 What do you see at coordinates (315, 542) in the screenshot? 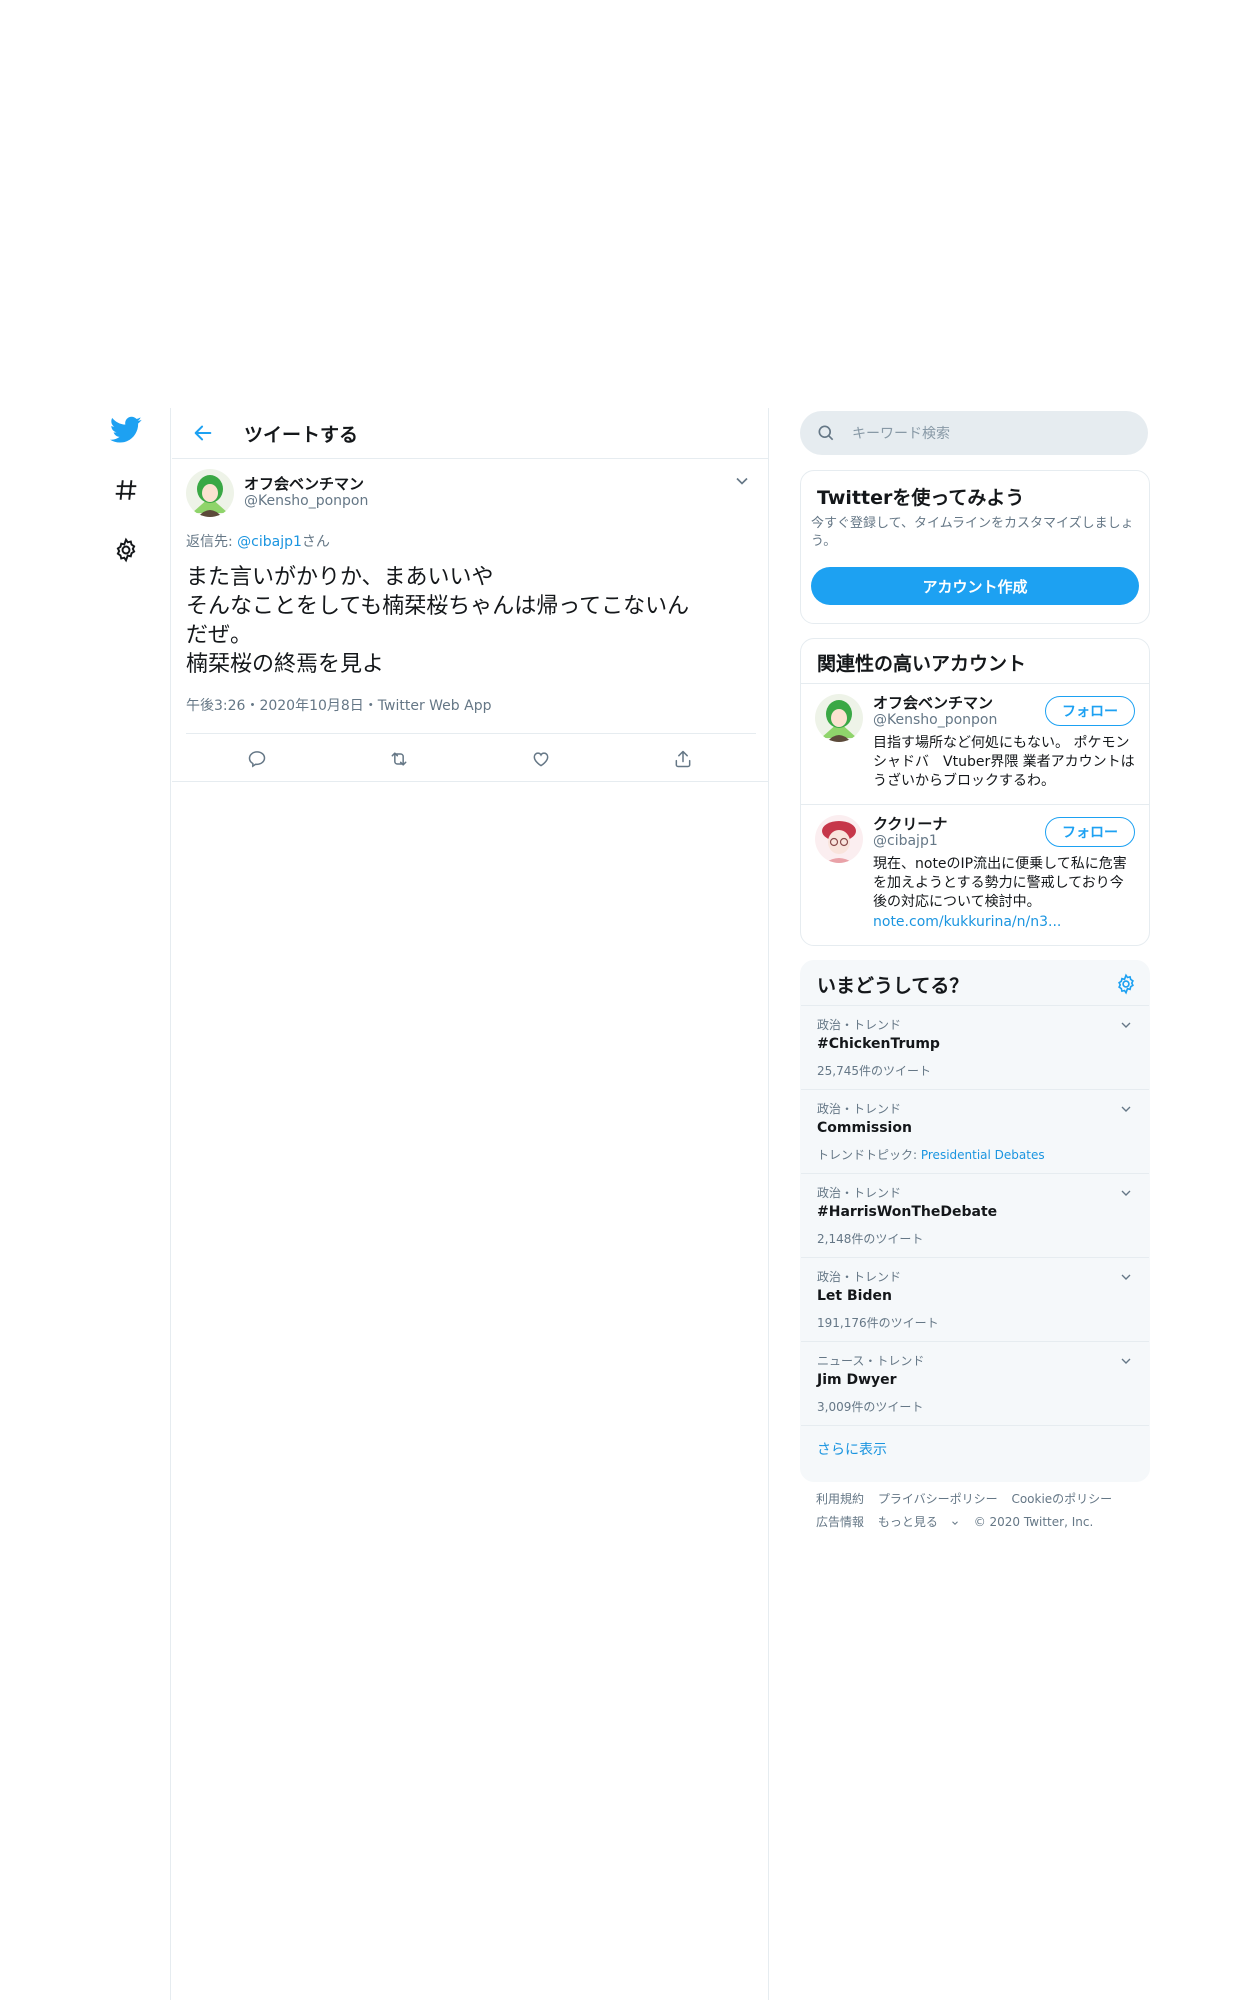
I see `reply-suffix: さん` at bounding box center [315, 542].